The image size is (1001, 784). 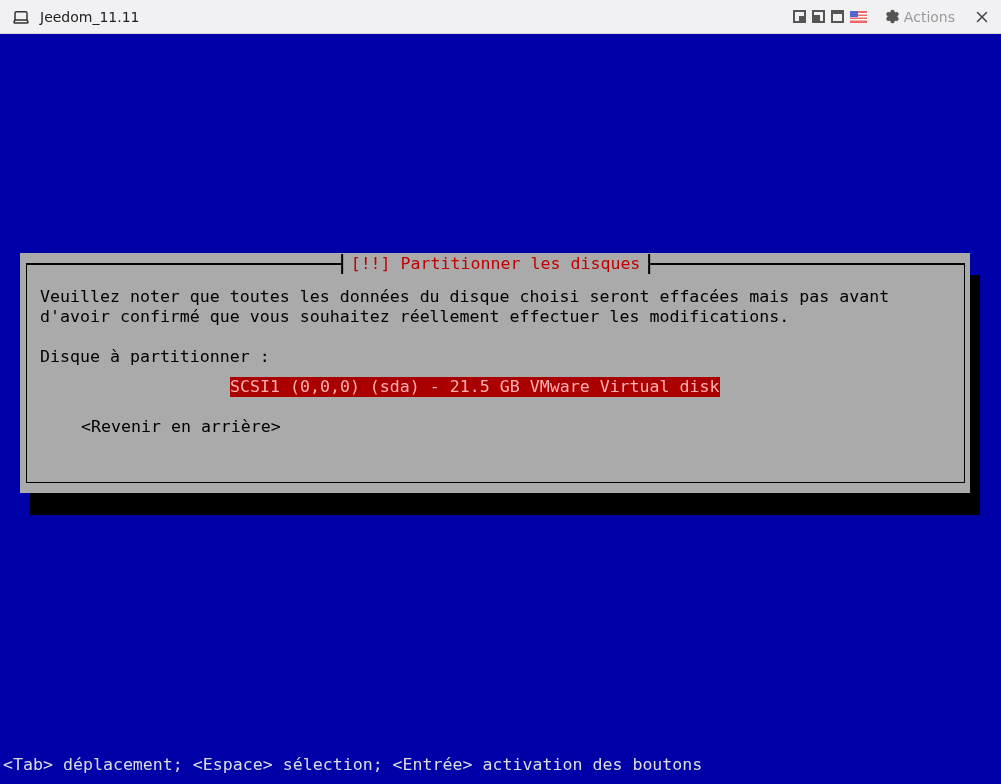 I want to click on key-help-text: <Tab> déplacement; <Espace> sélection; <Entrée> activation des boutons, so click(x=353, y=765).